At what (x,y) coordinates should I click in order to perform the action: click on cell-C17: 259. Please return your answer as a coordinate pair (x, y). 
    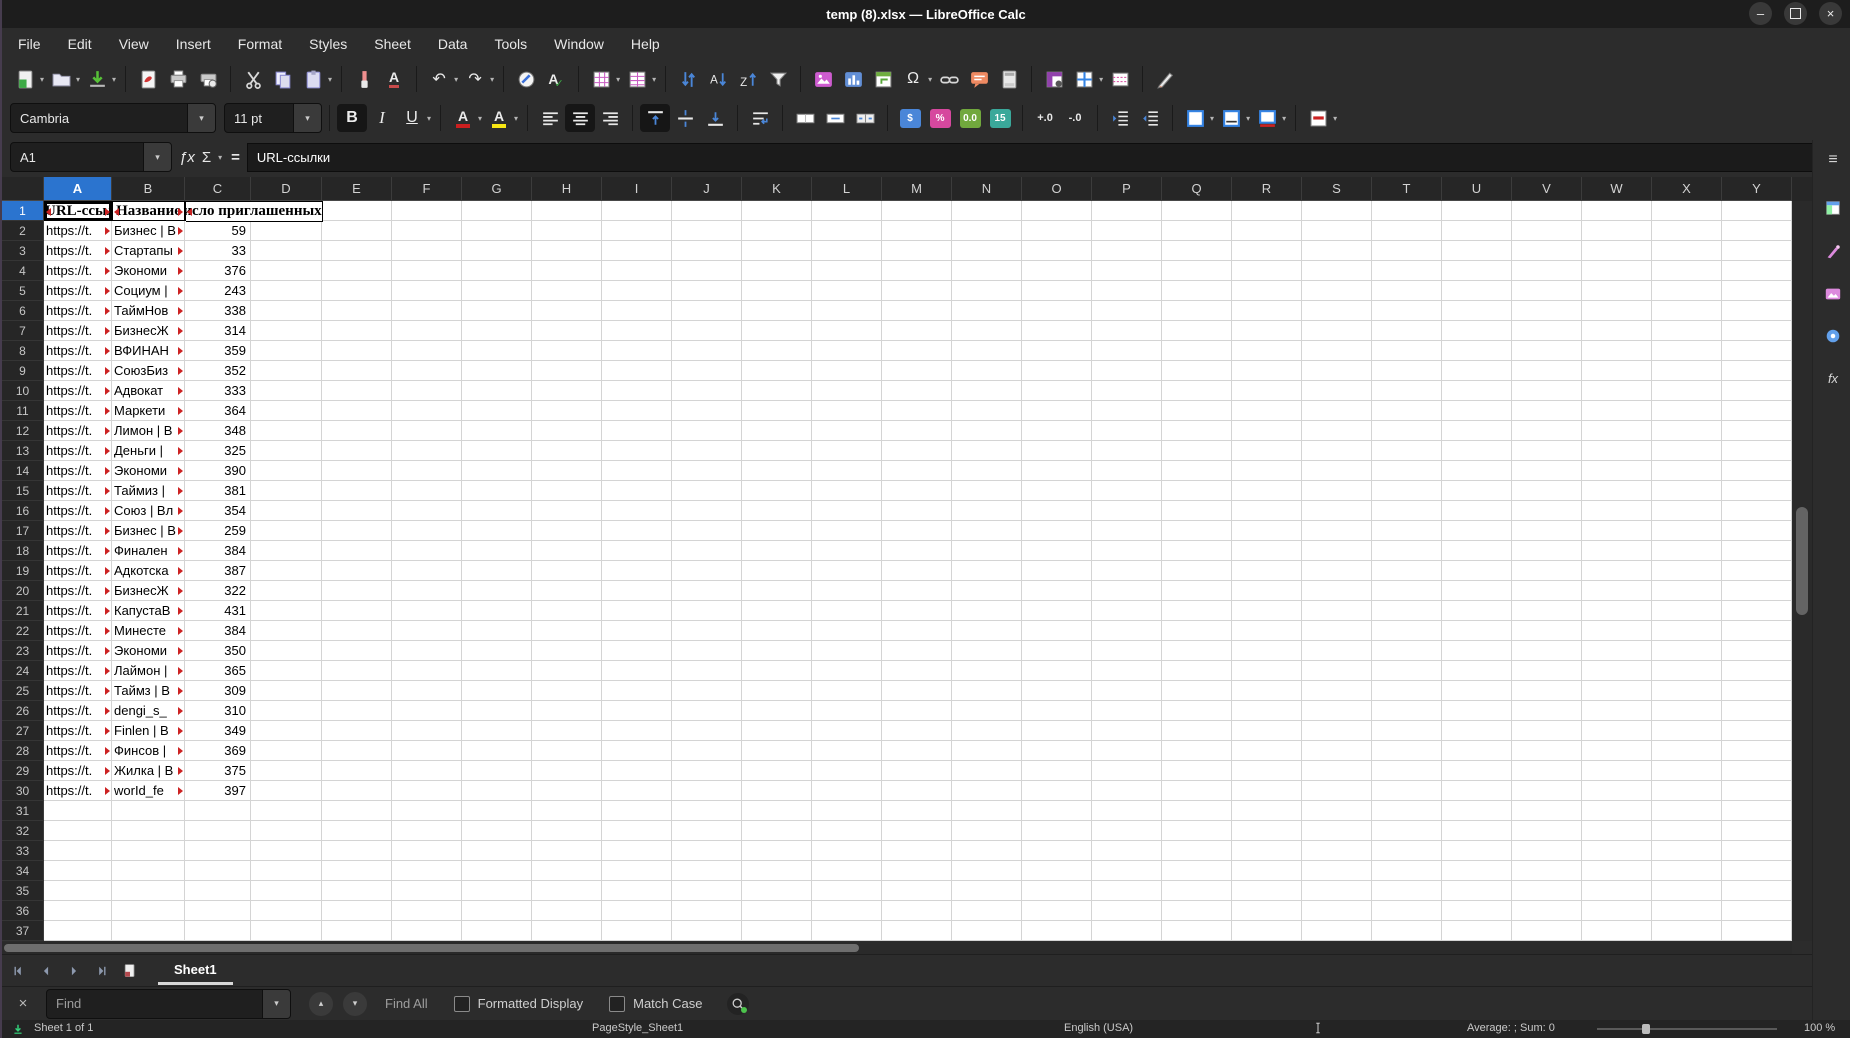
    Looking at the image, I should click on (218, 531).